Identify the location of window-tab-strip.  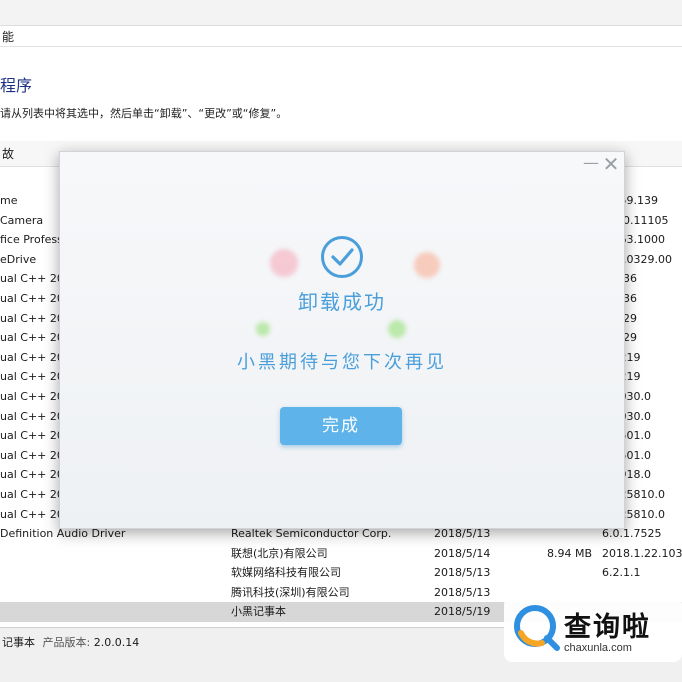
(341, 13).